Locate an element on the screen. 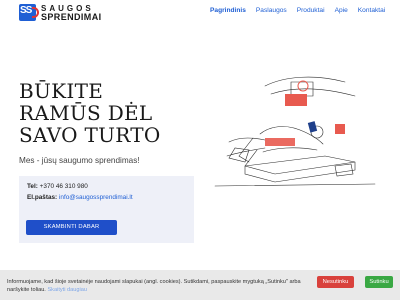 This screenshot has height=300, width=400. nav-item-produktai: Produktai is located at coordinates (311, 13).